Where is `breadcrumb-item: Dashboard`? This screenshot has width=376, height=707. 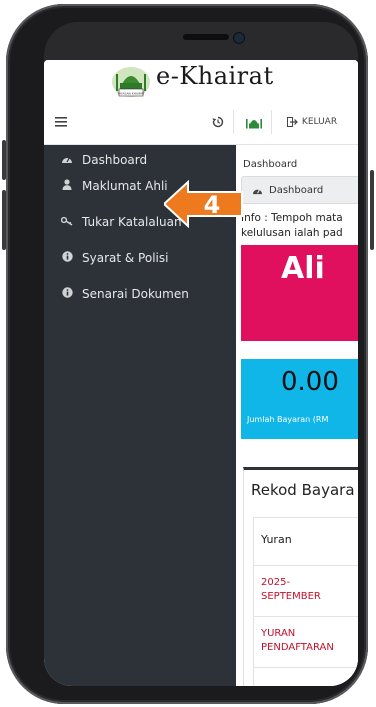
breadcrumb-item: Dashboard is located at coordinates (296, 190).